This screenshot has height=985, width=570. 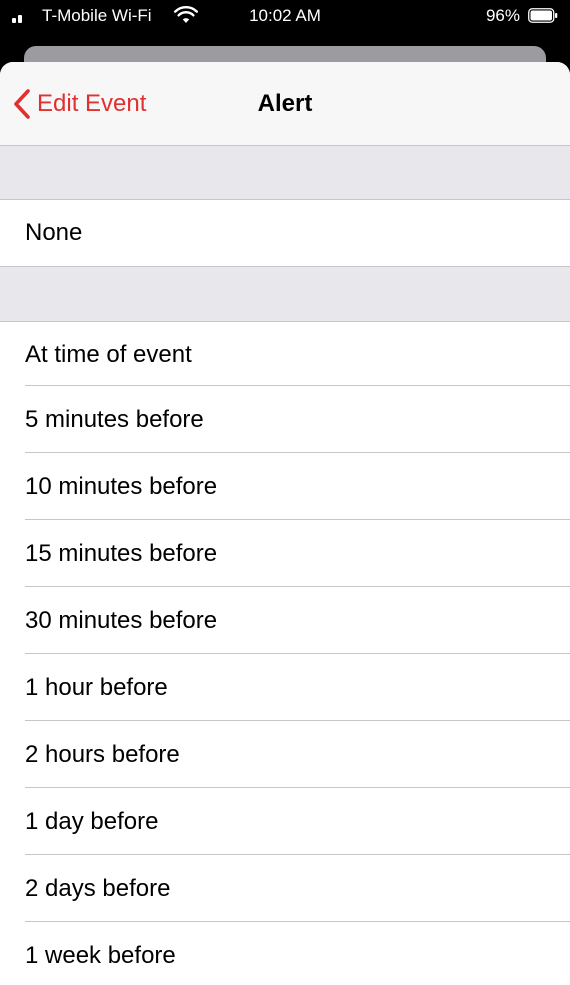 What do you see at coordinates (285, 486) in the screenshot?
I see `alert-option-10-minutes: 10 minutes before` at bounding box center [285, 486].